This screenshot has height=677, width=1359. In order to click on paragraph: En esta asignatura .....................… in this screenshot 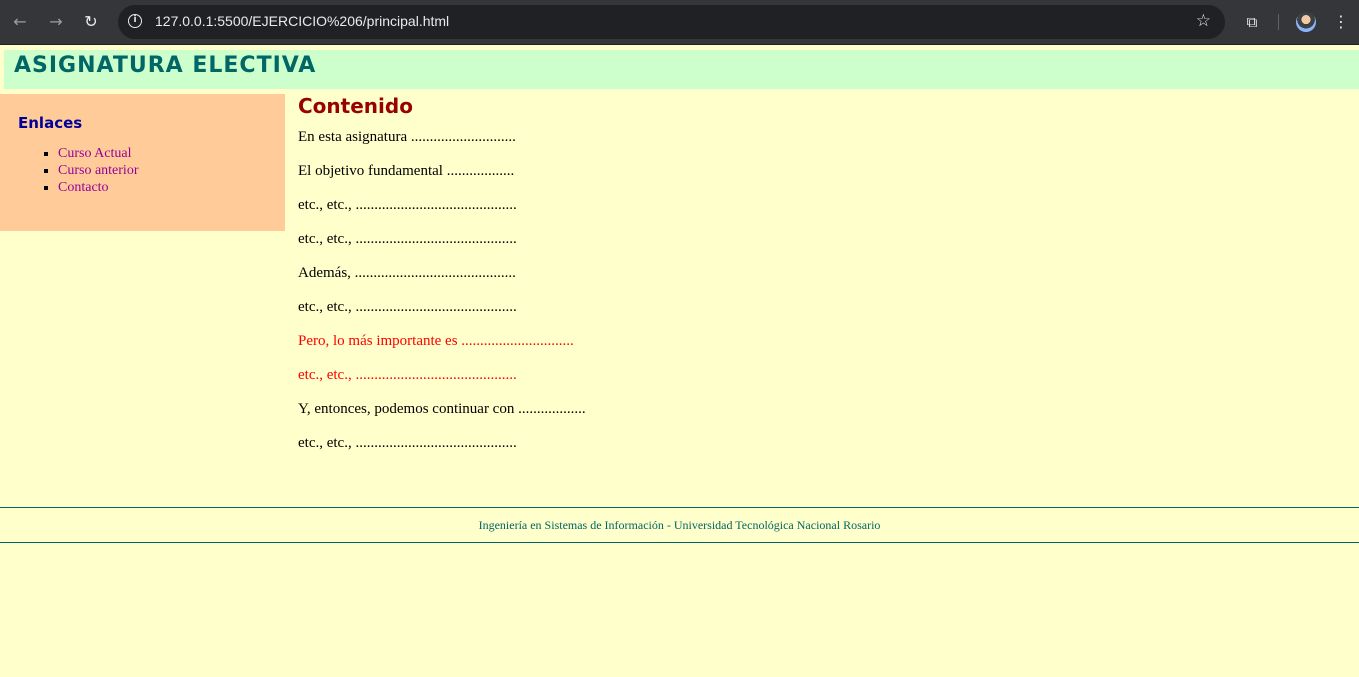, I will do `click(407, 137)`.